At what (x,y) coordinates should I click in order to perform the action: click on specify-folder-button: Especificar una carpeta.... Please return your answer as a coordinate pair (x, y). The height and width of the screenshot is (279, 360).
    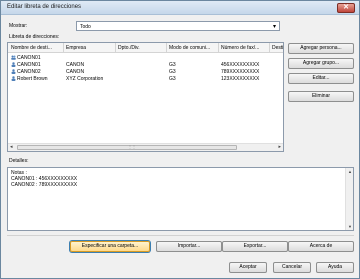
    Looking at the image, I should click on (110, 246).